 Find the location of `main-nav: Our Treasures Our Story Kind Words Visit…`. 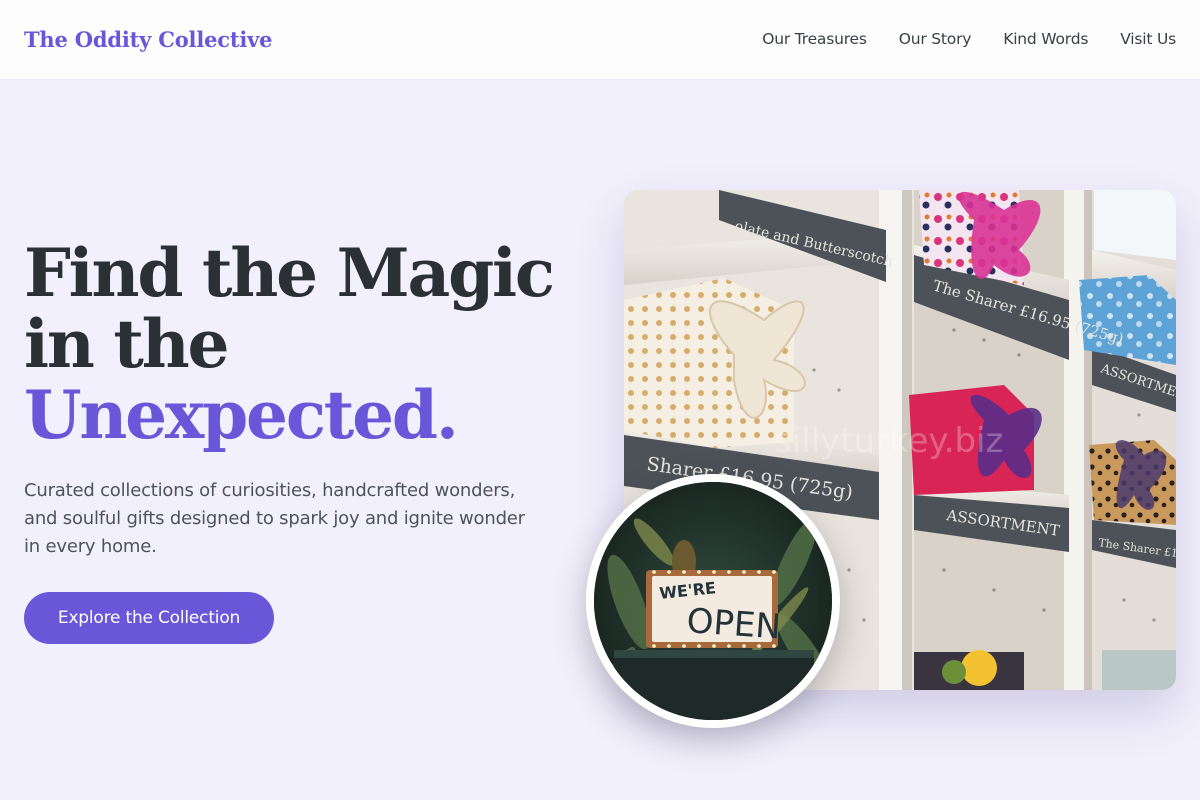

main-nav: Our Treasures Our Story Kind Words Visit… is located at coordinates (969, 39).